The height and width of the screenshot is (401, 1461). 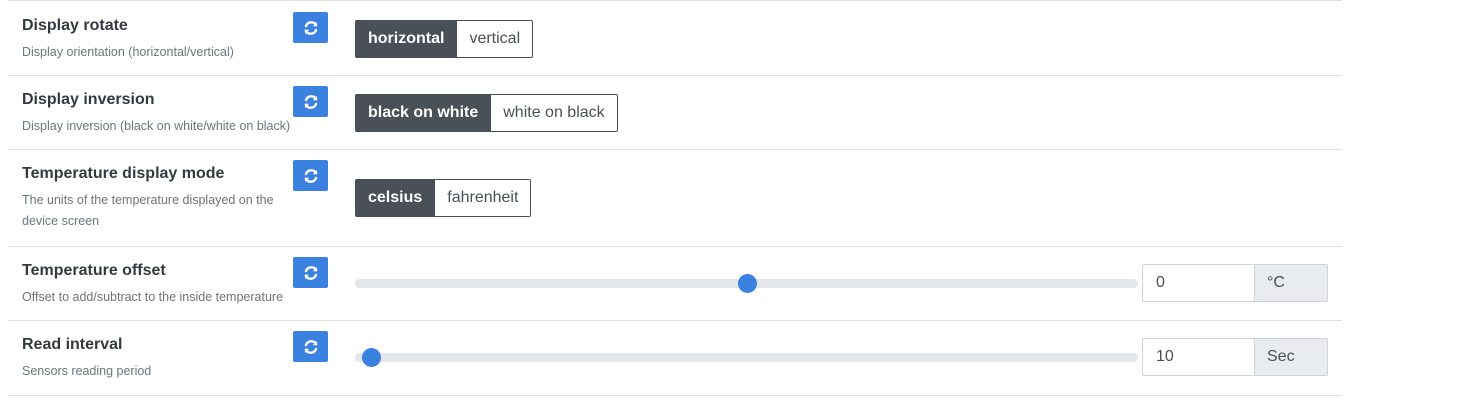 What do you see at coordinates (423, 113) in the screenshot?
I see `option-black-on-white: black on white` at bounding box center [423, 113].